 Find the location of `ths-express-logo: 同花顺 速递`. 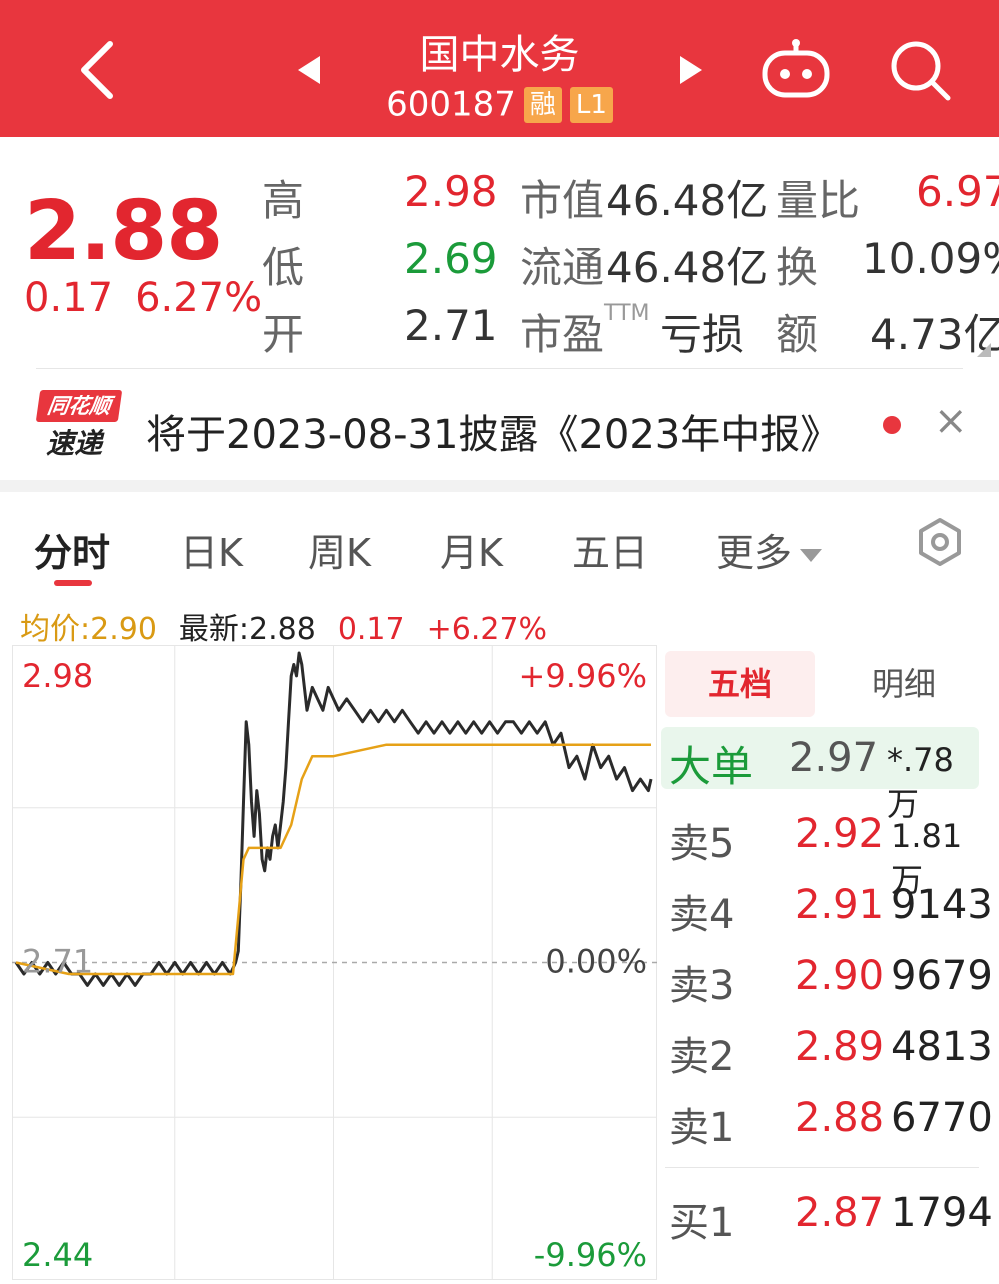

ths-express-logo: 同花顺 速递 is located at coordinates (79, 425).